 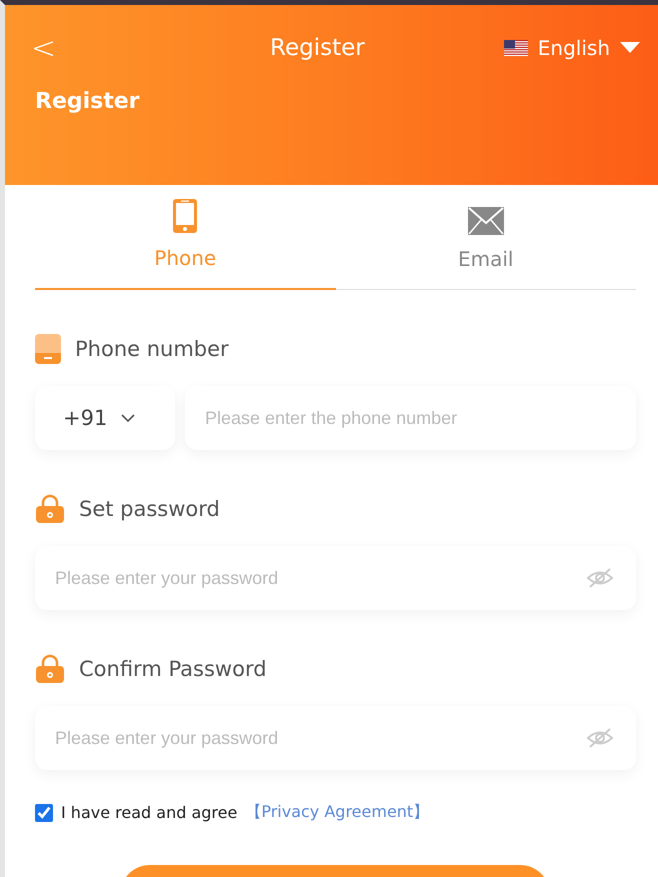 What do you see at coordinates (152, 349) in the screenshot?
I see `field-label: Phone number` at bounding box center [152, 349].